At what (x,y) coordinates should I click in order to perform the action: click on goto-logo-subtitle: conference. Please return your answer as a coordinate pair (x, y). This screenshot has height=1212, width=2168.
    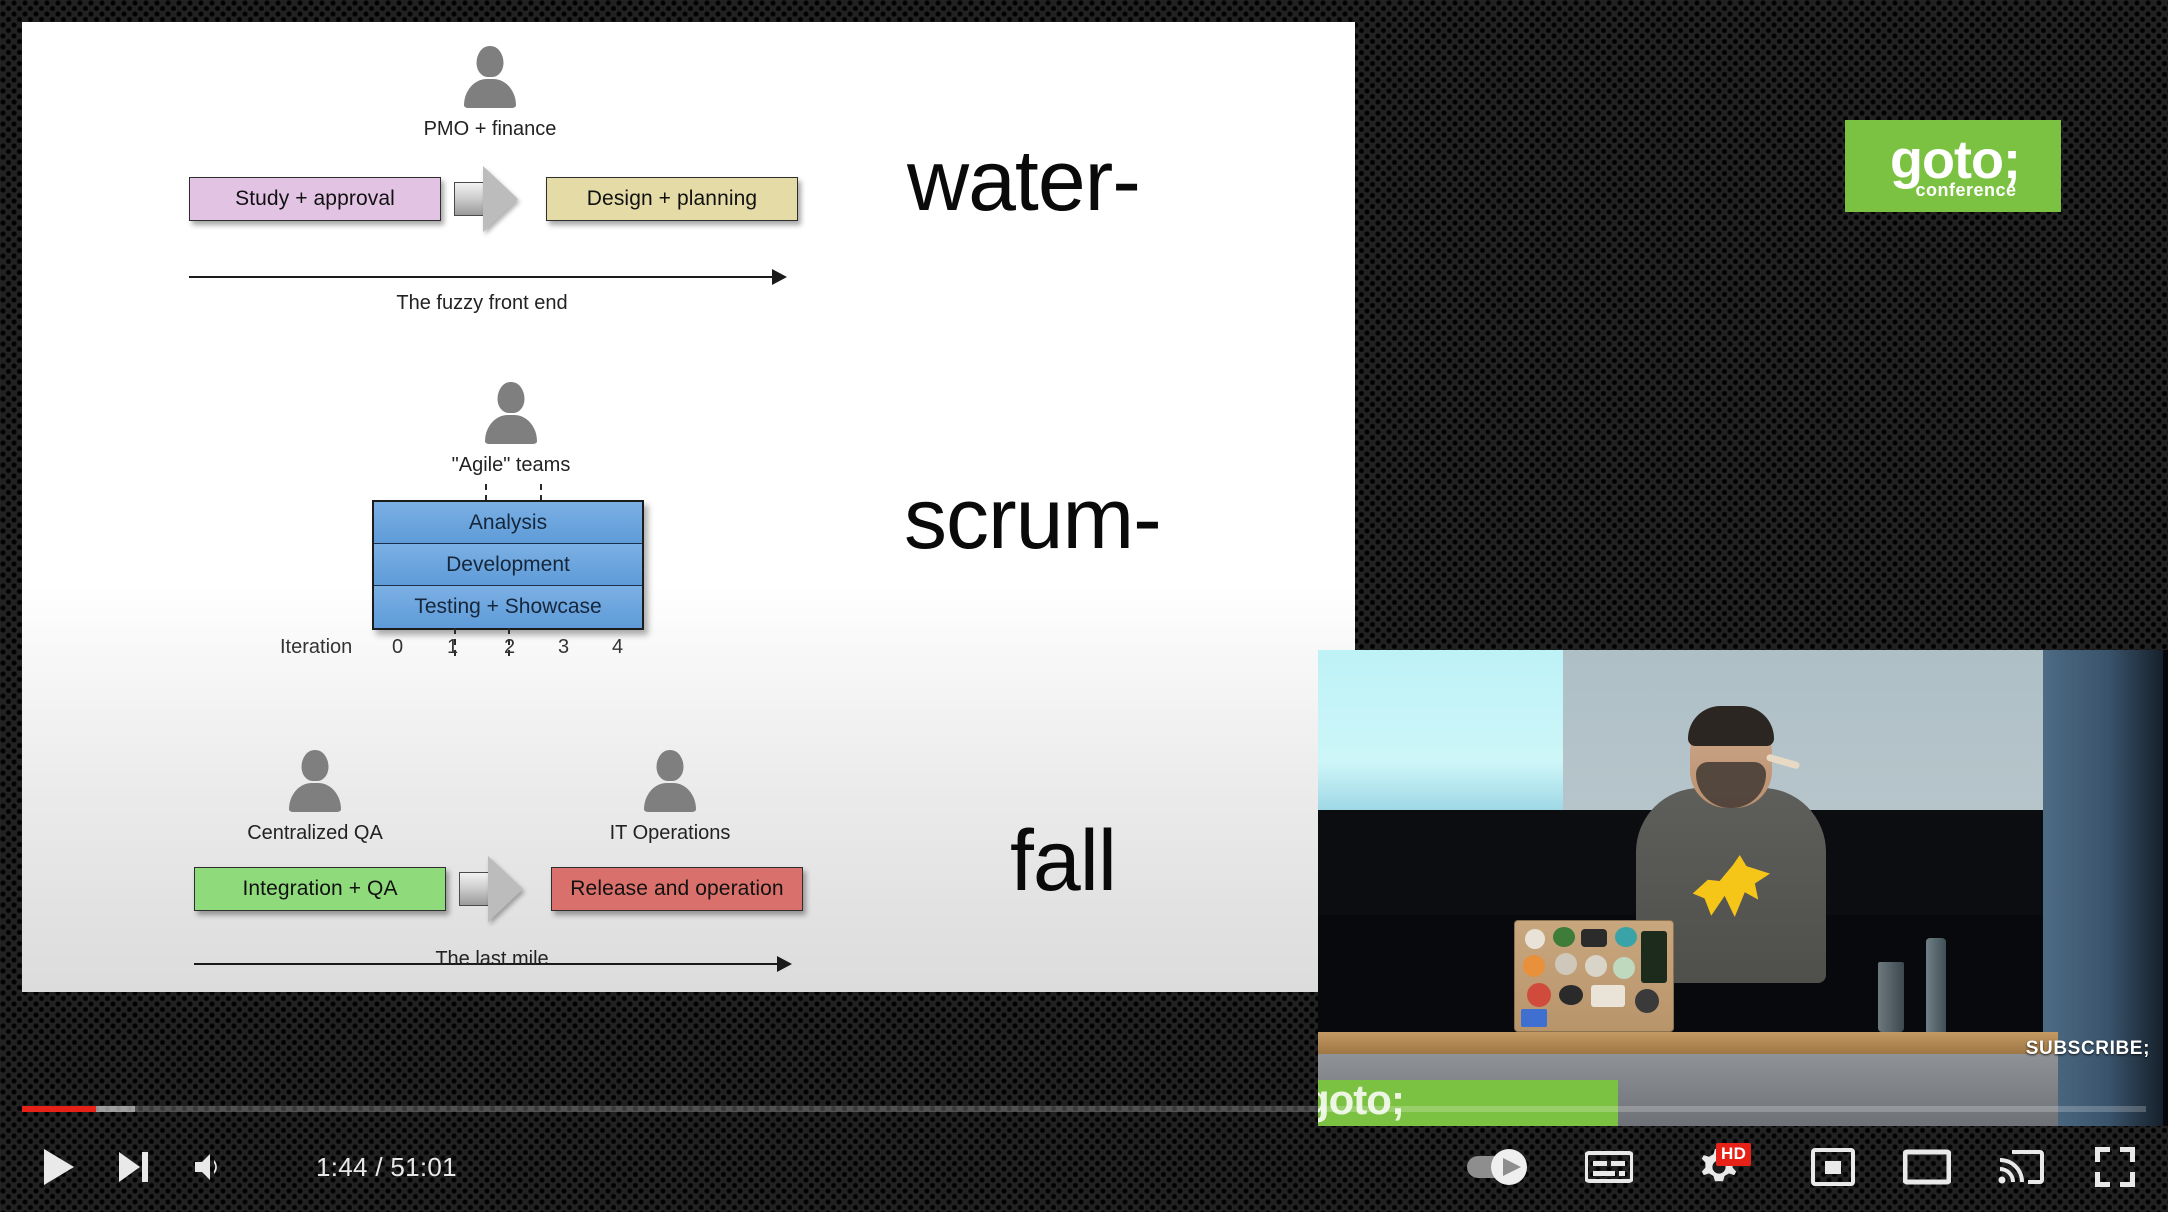
    Looking at the image, I should click on (1966, 190).